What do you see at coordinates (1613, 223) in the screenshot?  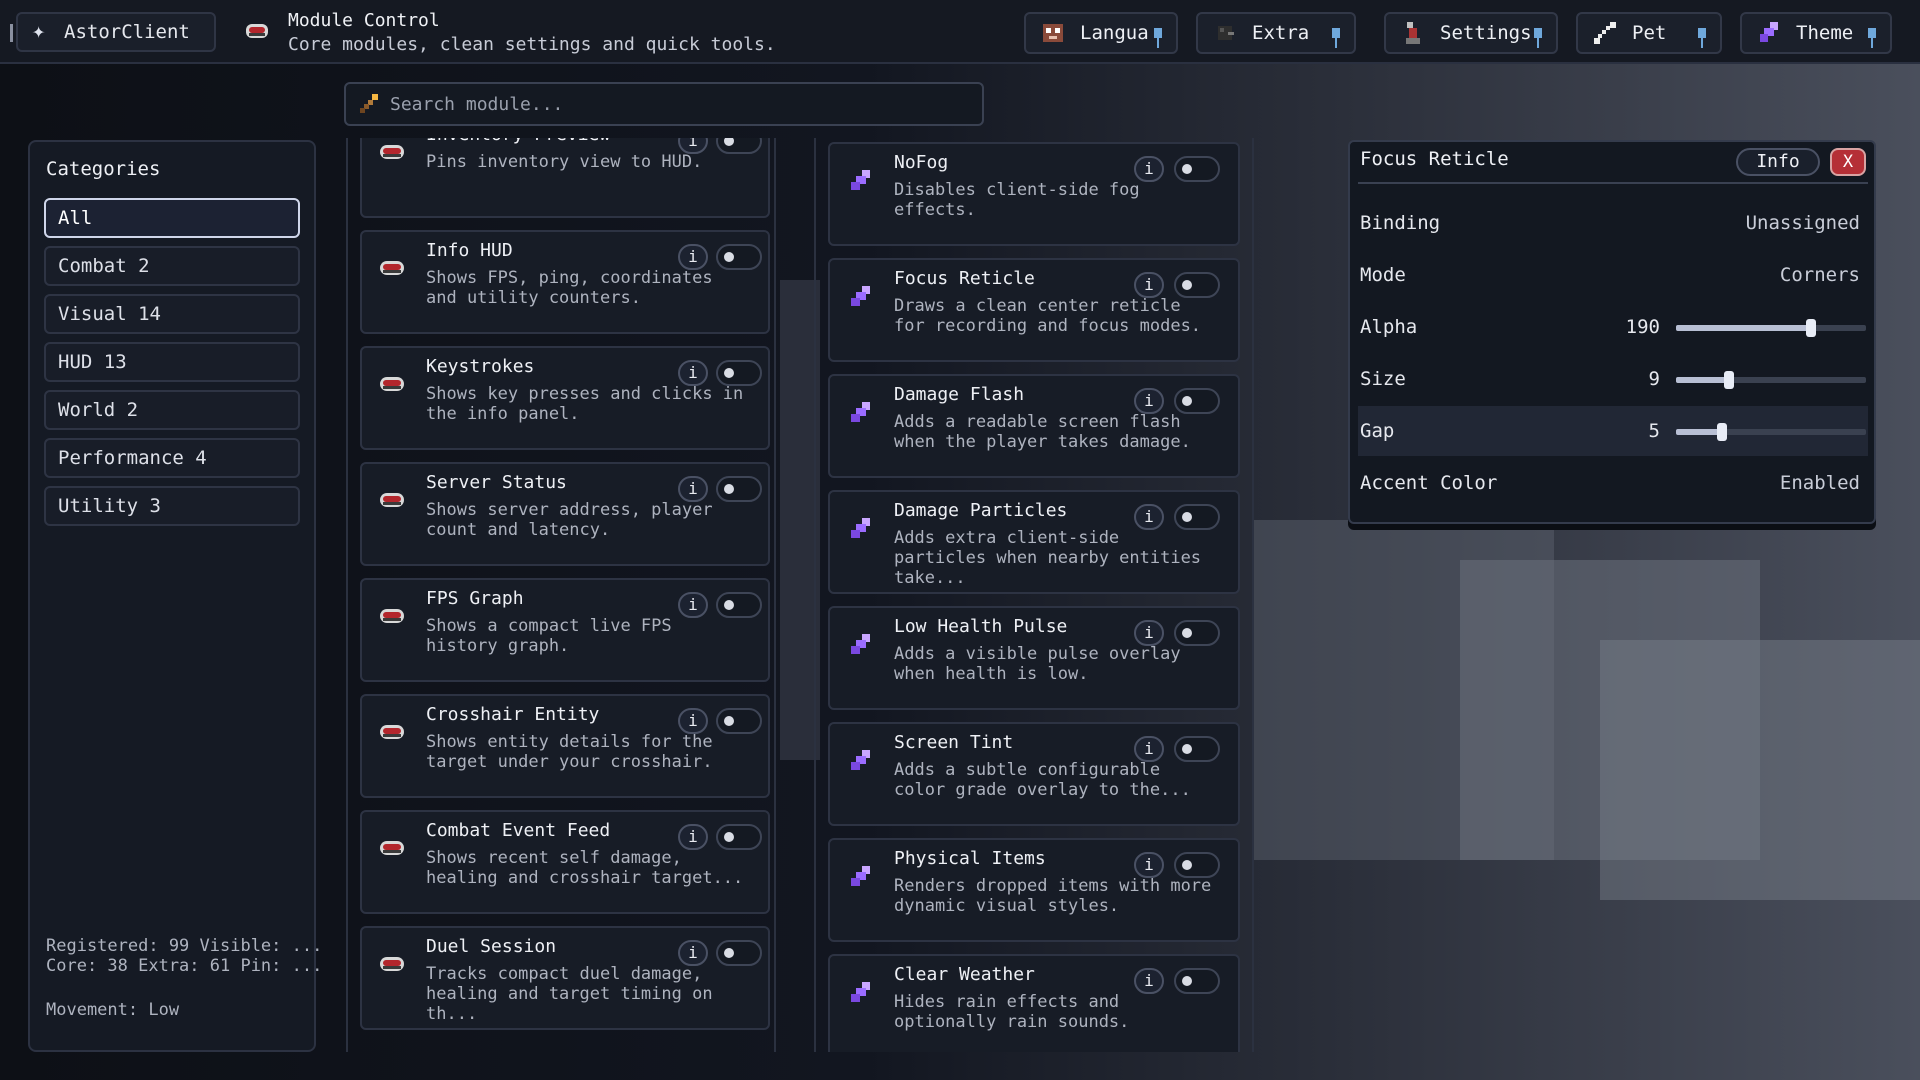 I see `binding-row: Binding Unassigned` at bounding box center [1613, 223].